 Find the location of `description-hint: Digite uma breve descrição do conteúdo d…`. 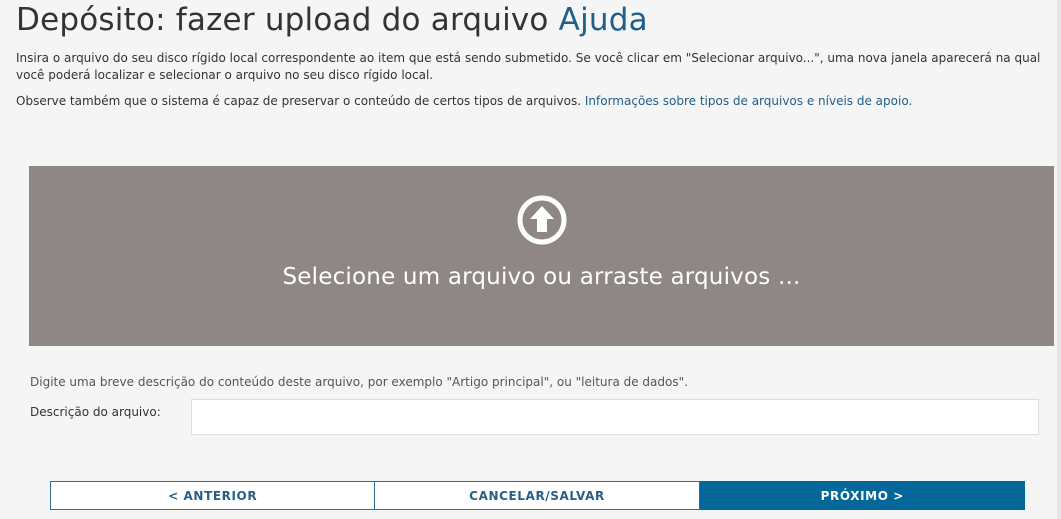

description-hint: Digite uma breve descrição do conteúdo d… is located at coordinates (359, 382).